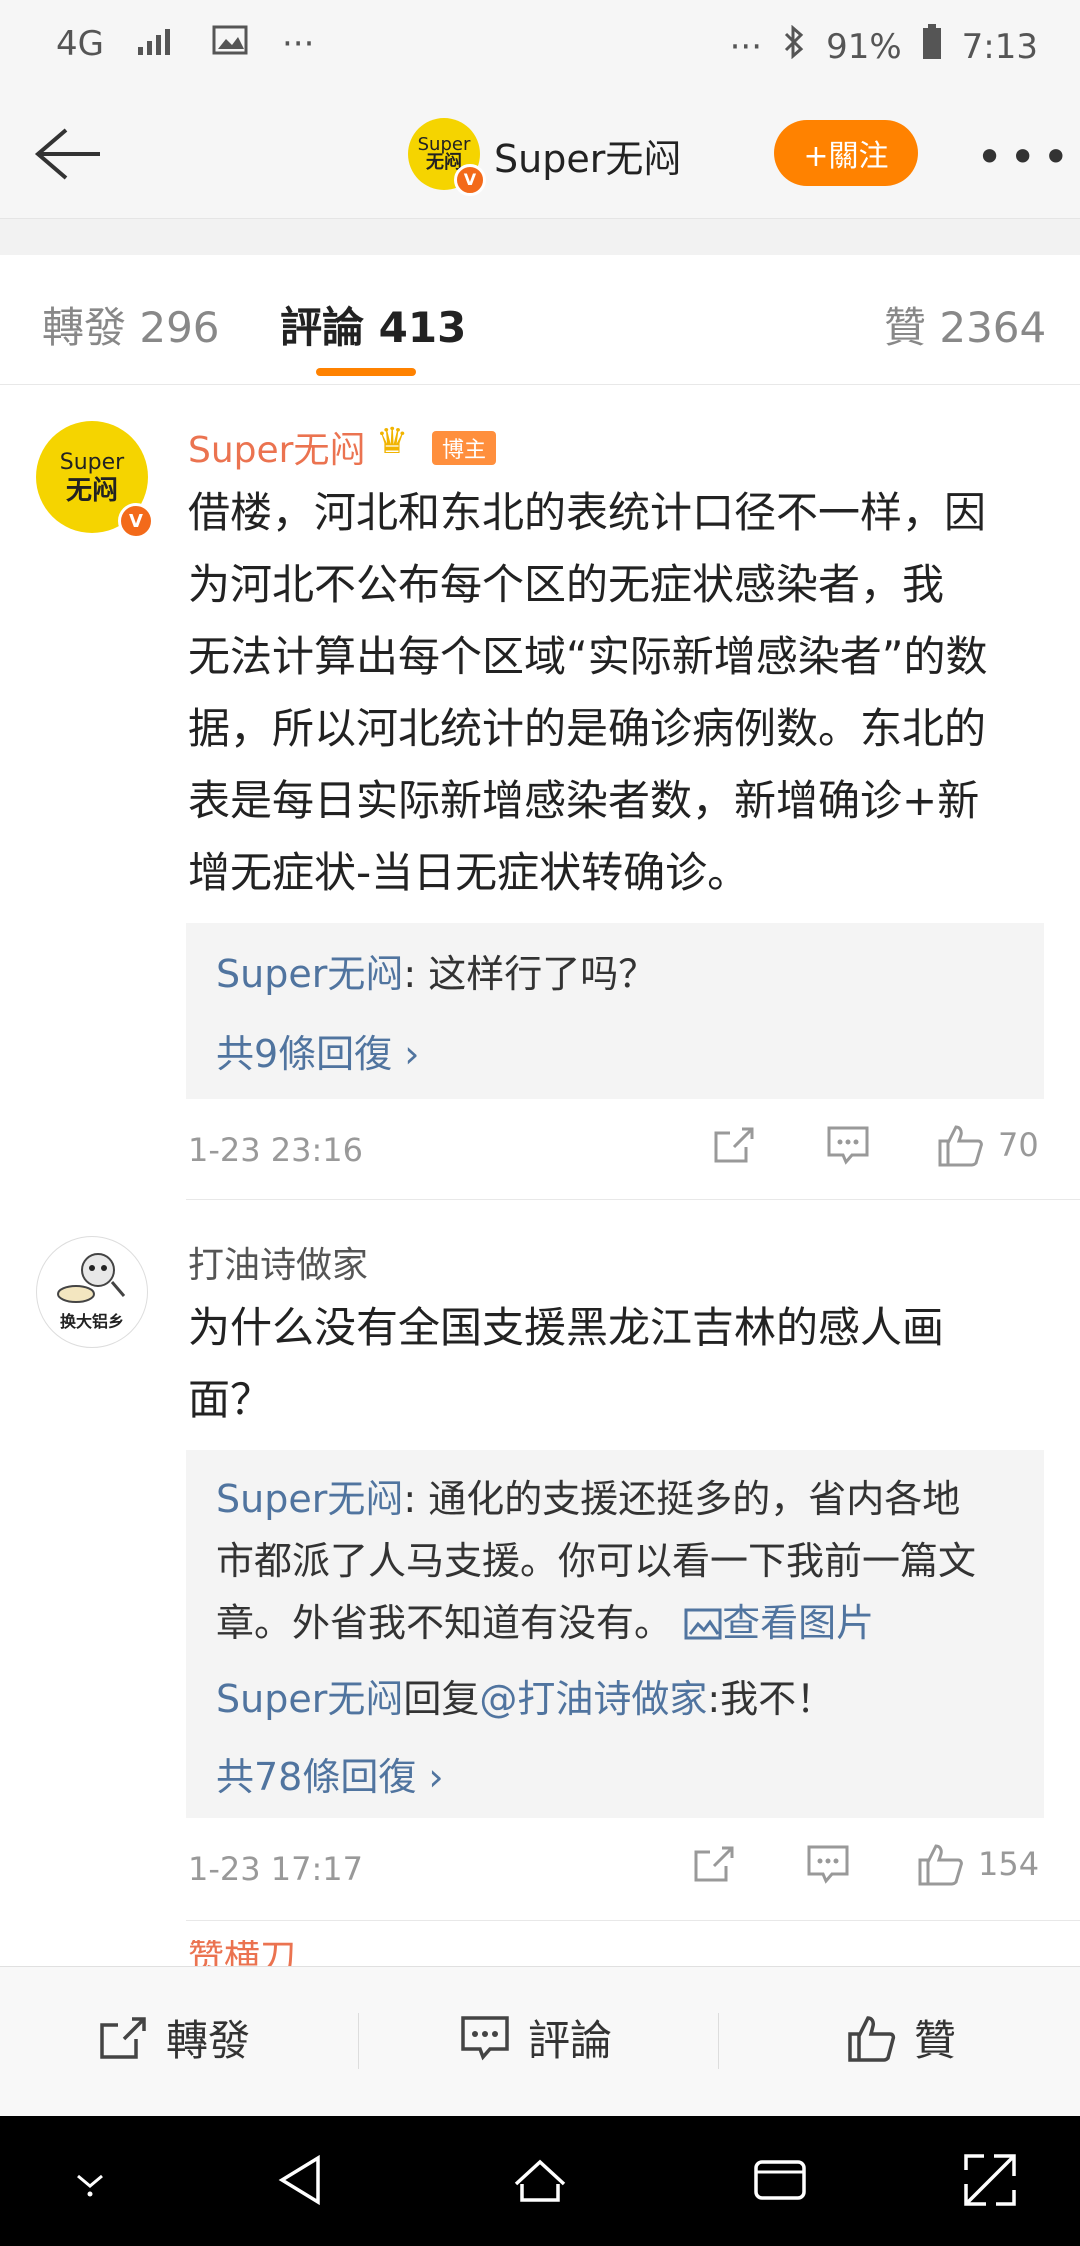 This screenshot has width=1080, height=2246. I want to click on back-triangle-icon, so click(299, 2180).